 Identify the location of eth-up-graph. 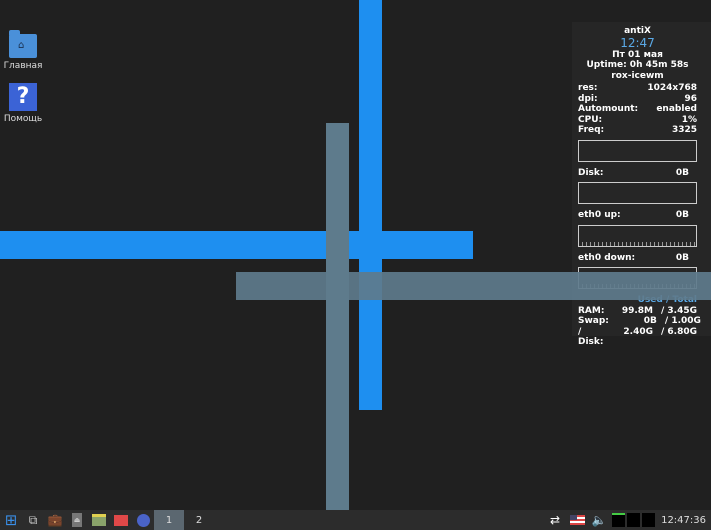
(637, 235).